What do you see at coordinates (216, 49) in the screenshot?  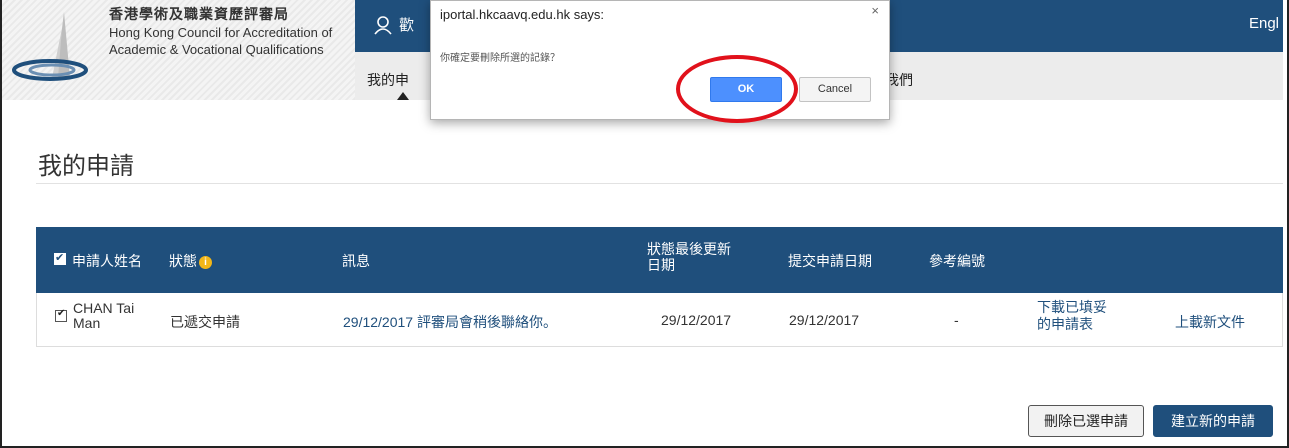 I see `org-name-en-line2: Academic & Vocational Qualifications` at bounding box center [216, 49].